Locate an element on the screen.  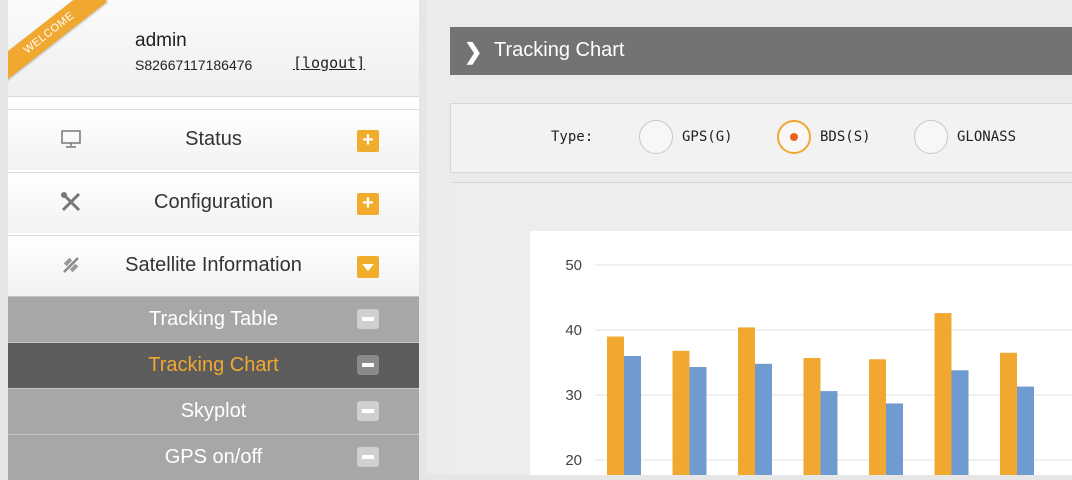
serial-number: S82667117186476 is located at coordinates (194, 65).